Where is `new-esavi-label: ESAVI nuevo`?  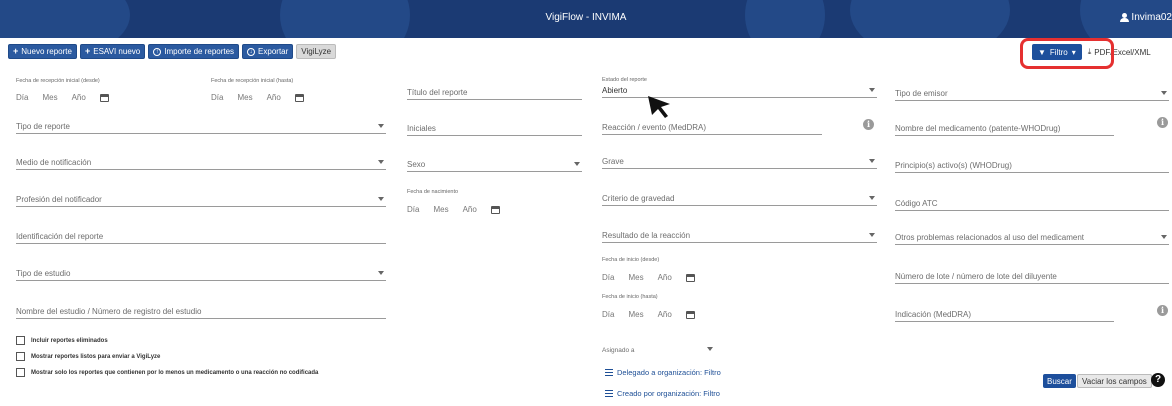 new-esavi-label: ESAVI nuevo is located at coordinates (117, 51).